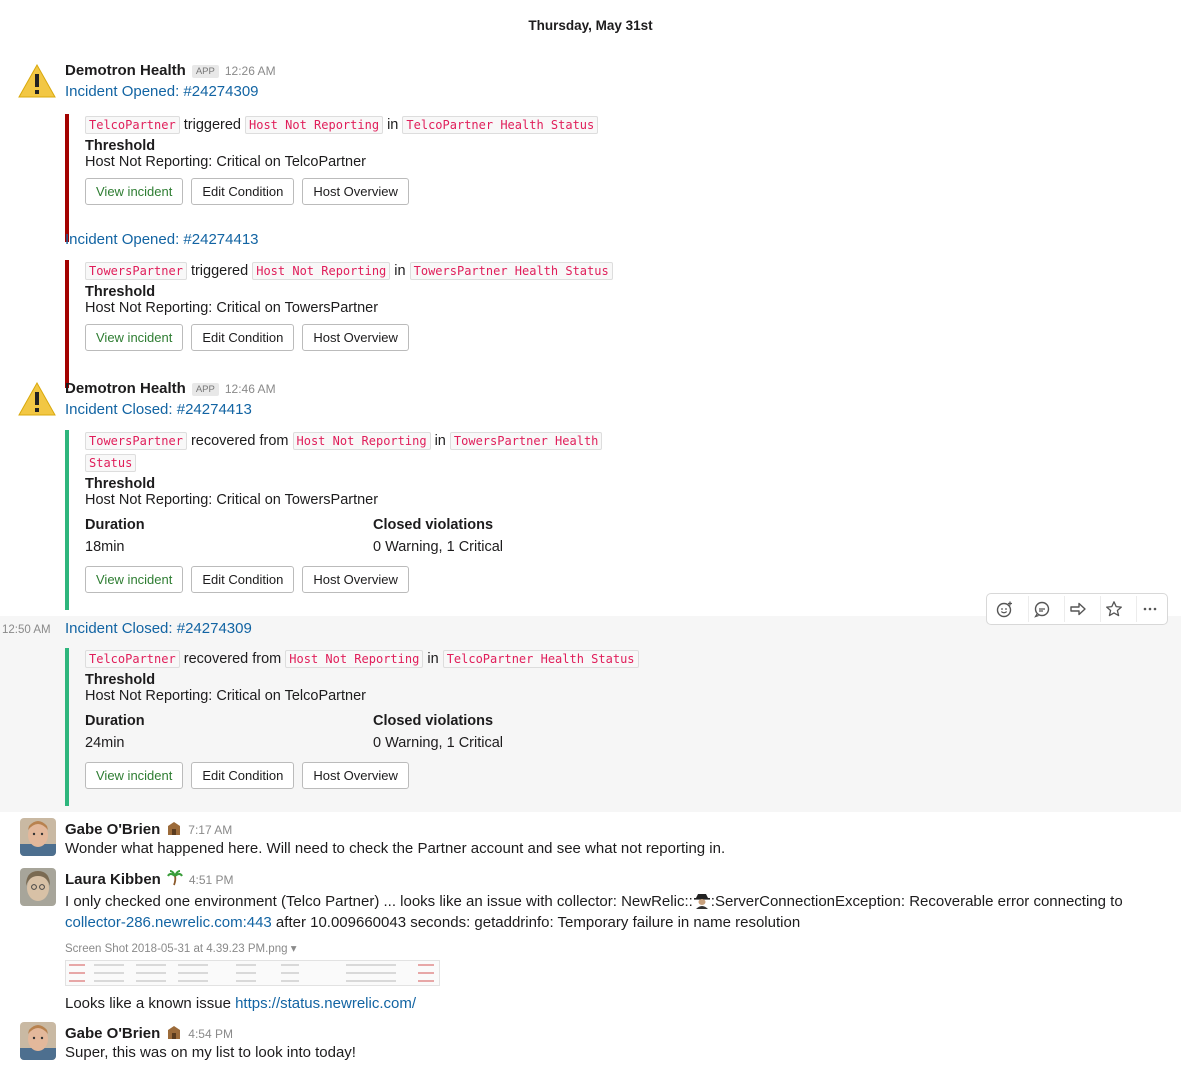 Image resolution: width=1181 pixels, height=1080 pixels. I want to click on duration-value: 18min, so click(105, 547).